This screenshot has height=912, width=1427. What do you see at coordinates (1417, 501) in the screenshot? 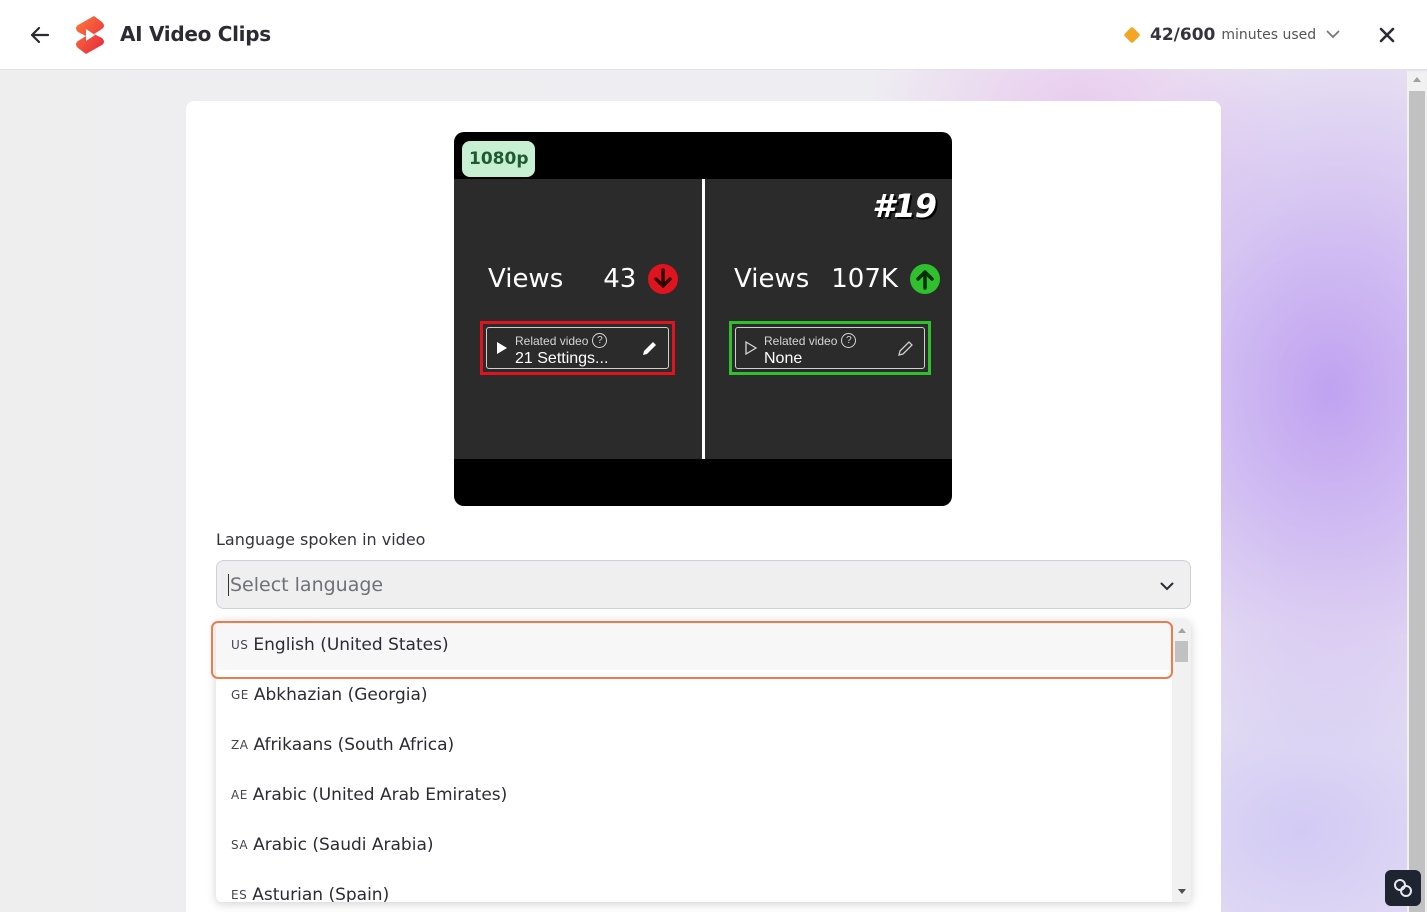
I see `scrollbar-thumb` at bounding box center [1417, 501].